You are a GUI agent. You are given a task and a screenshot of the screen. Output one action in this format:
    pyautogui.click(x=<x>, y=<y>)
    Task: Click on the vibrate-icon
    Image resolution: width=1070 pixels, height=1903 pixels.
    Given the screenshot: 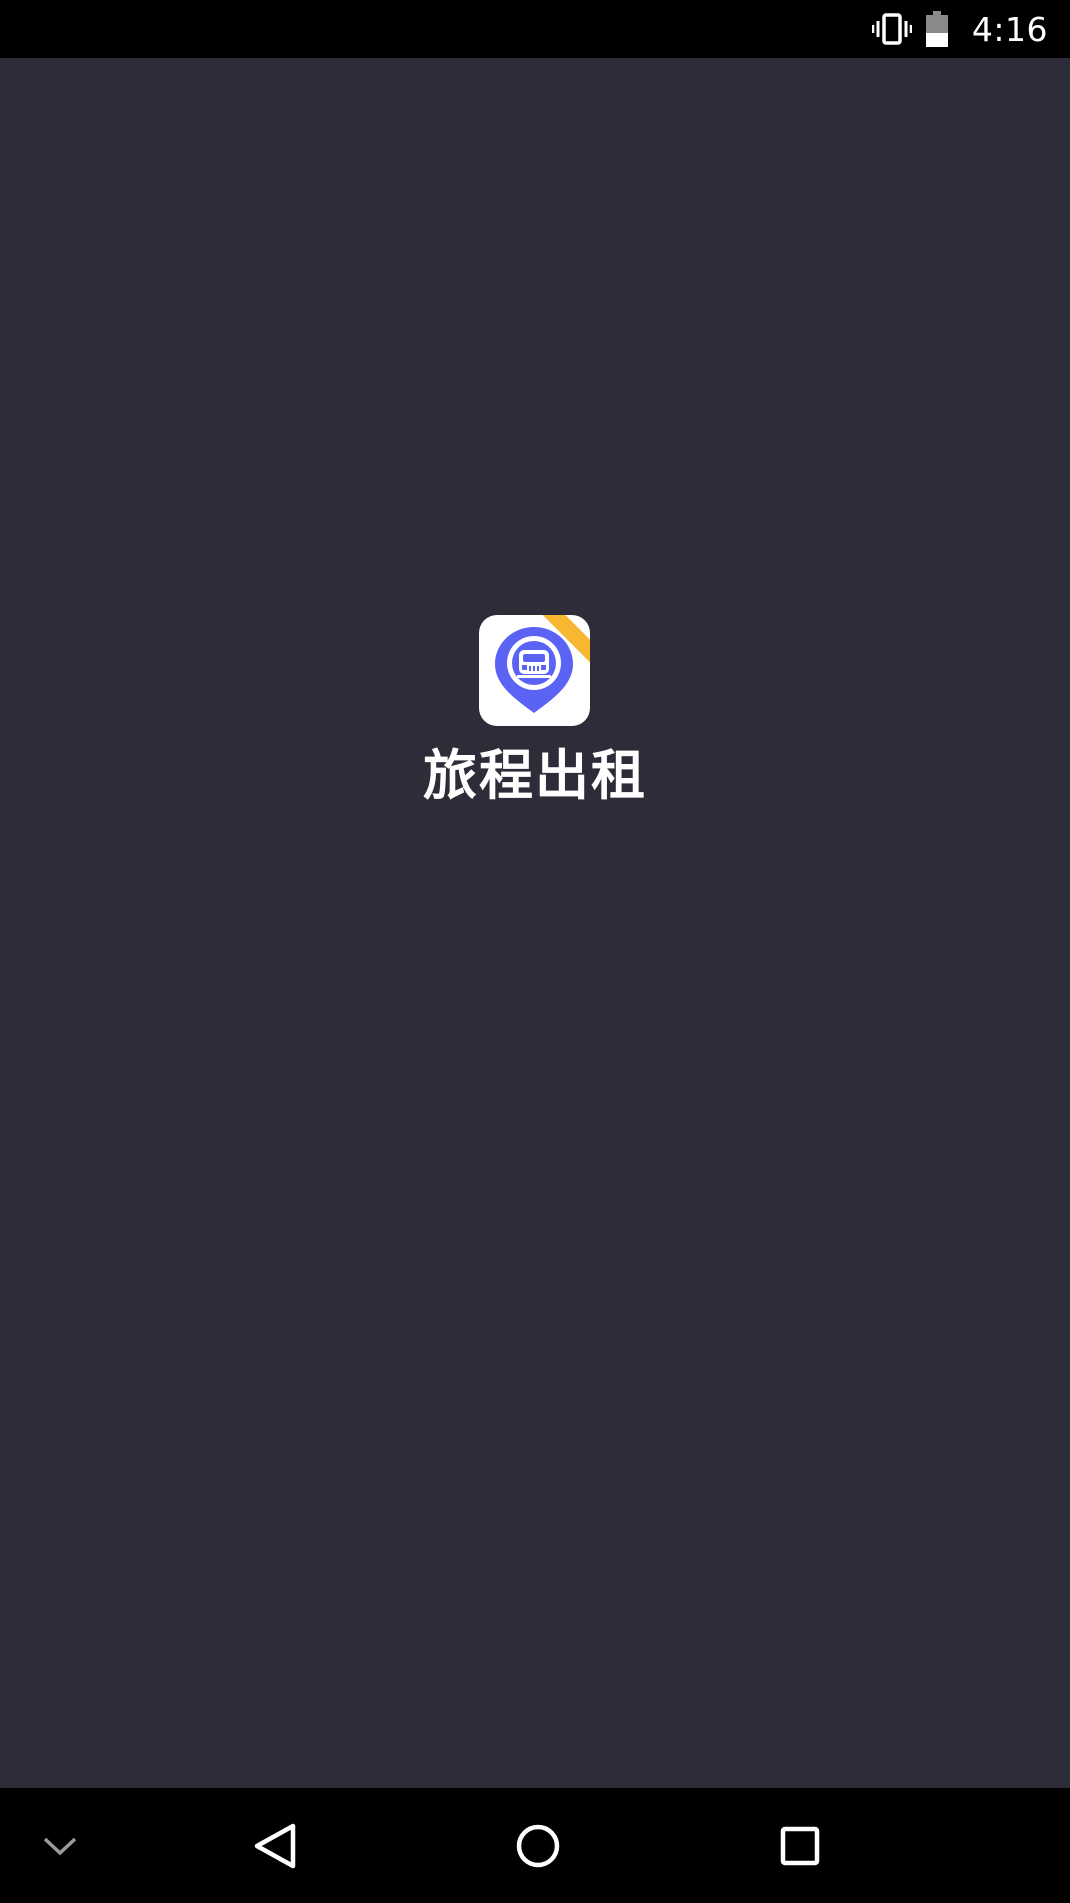 What is the action you would take?
    pyautogui.click(x=891, y=29)
    